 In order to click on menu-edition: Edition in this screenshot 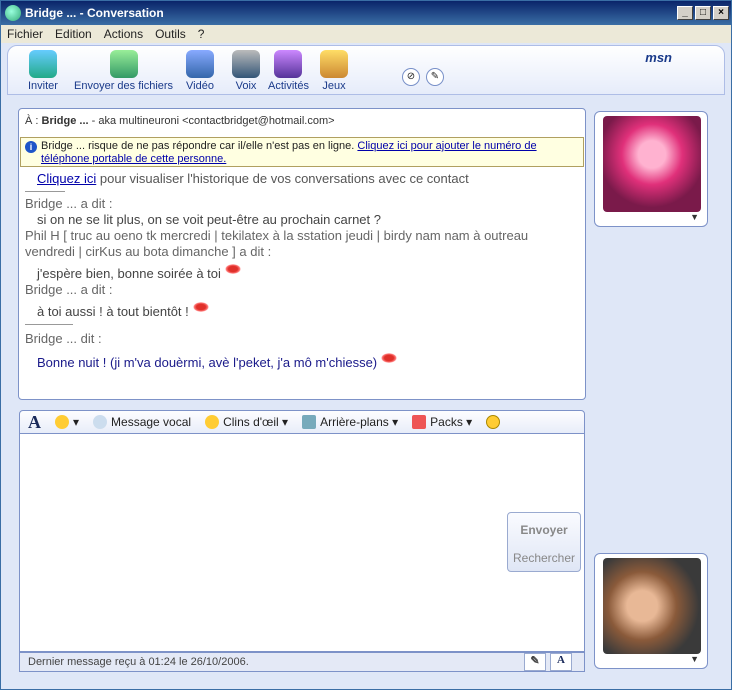, I will do `click(73, 34)`.